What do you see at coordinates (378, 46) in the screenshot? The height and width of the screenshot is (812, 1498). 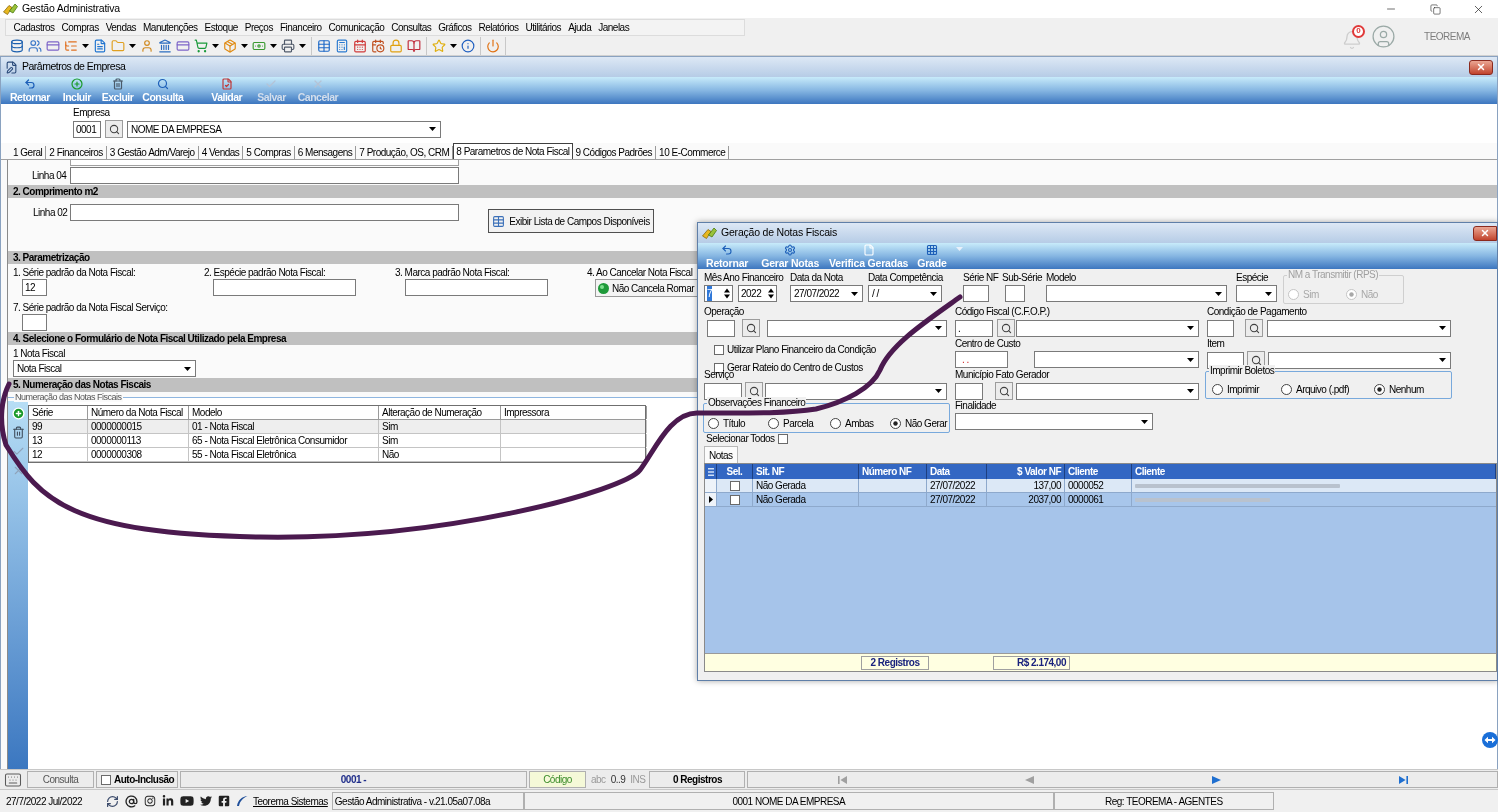 I see `calendar-clock-icon` at bounding box center [378, 46].